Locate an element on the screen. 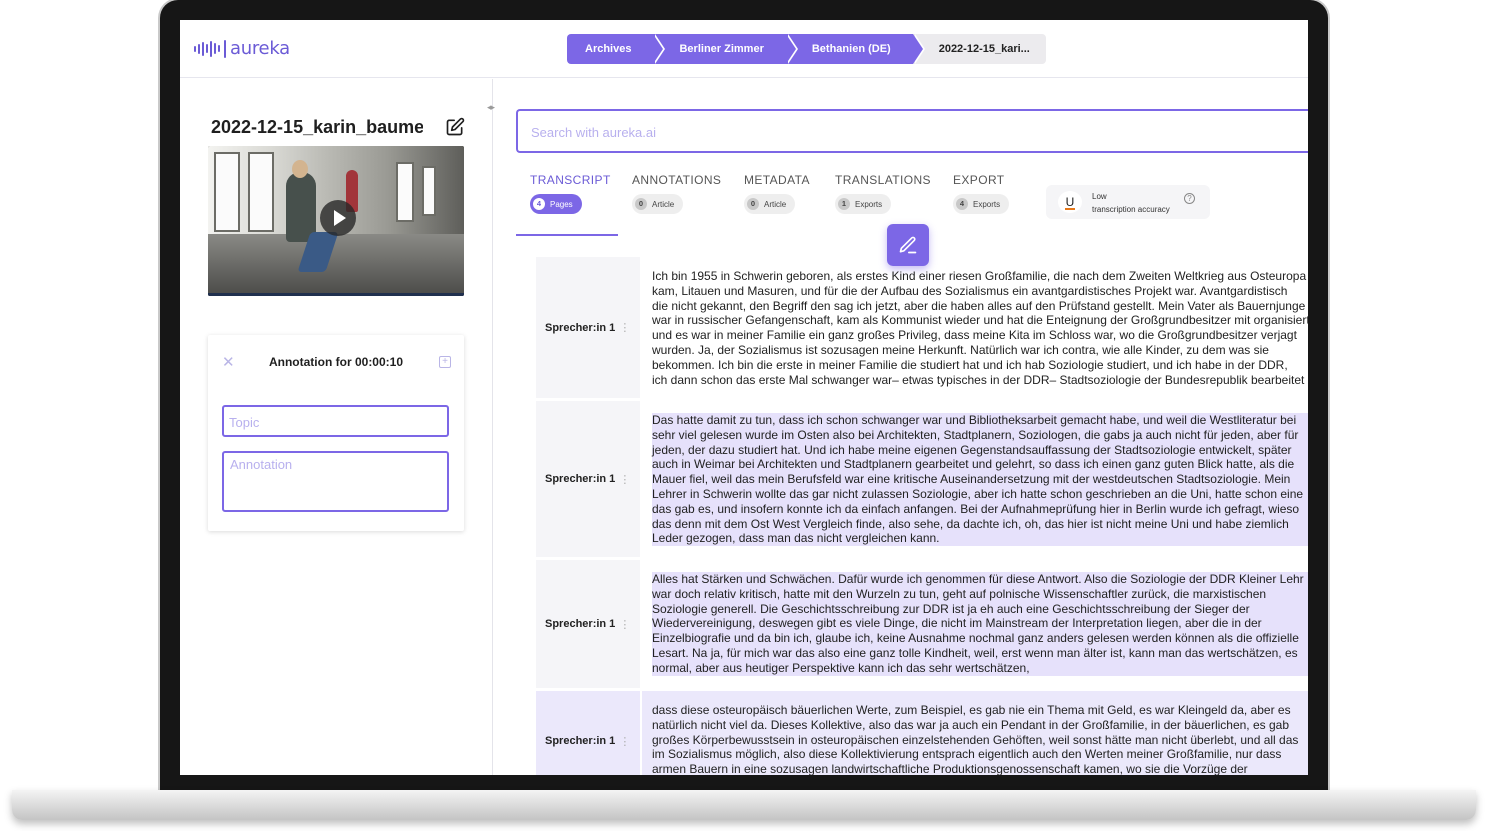 The image size is (1488, 831). tab-count-badge: 1 Exports is located at coordinates (863, 204).